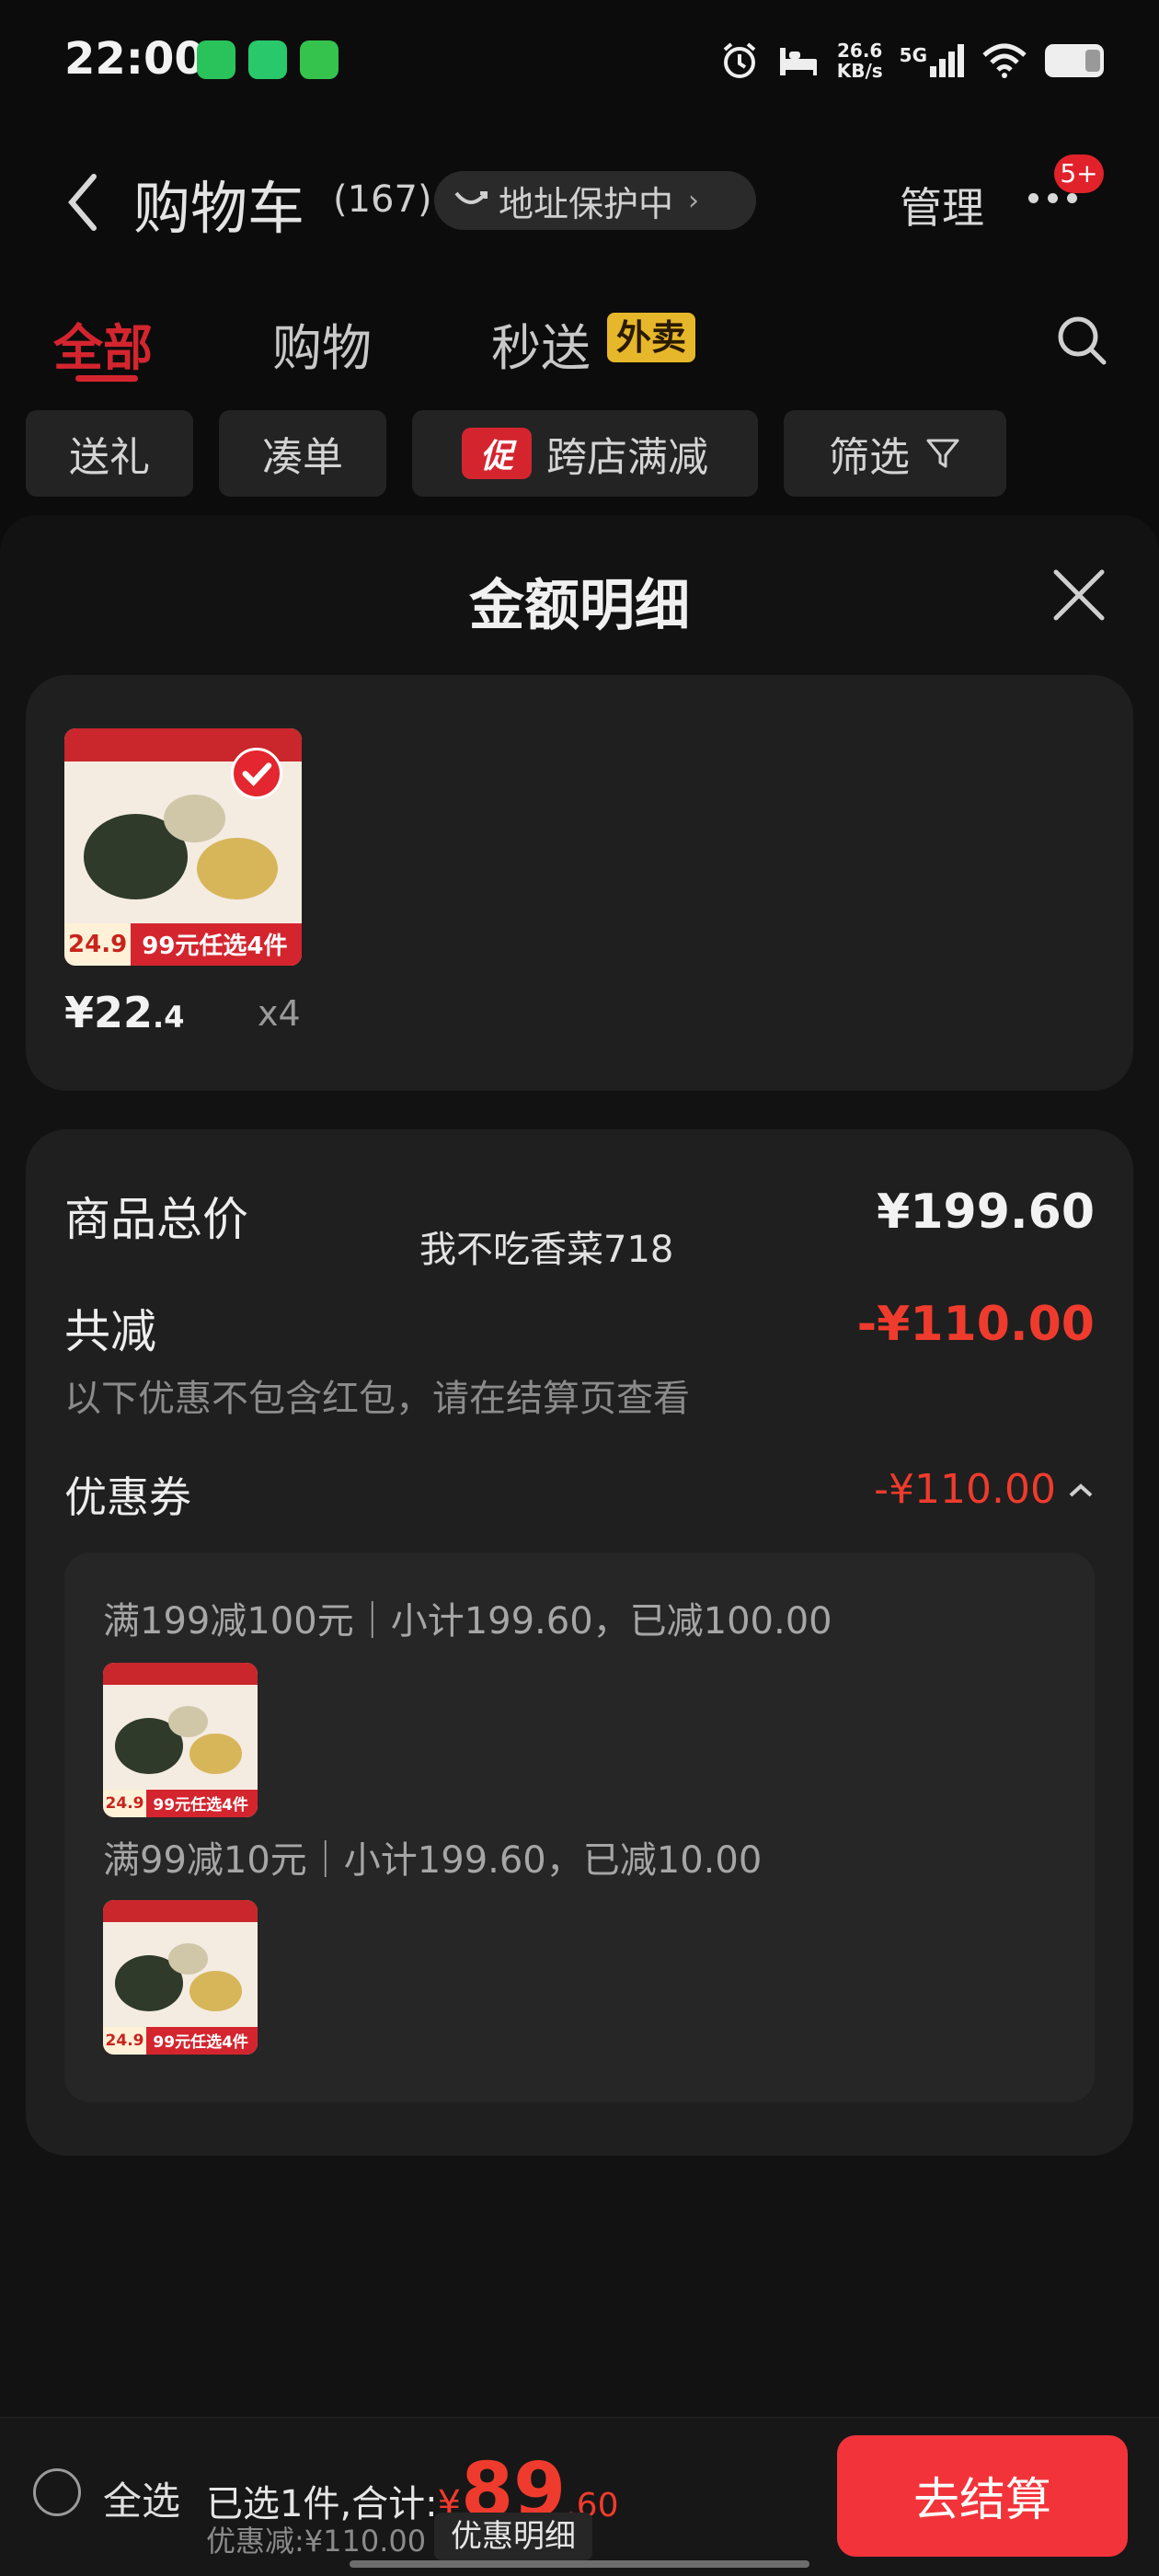 This screenshot has height=2576, width=1159. What do you see at coordinates (975, 1325) in the screenshot?
I see `discount-value: -¥110.00` at bounding box center [975, 1325].